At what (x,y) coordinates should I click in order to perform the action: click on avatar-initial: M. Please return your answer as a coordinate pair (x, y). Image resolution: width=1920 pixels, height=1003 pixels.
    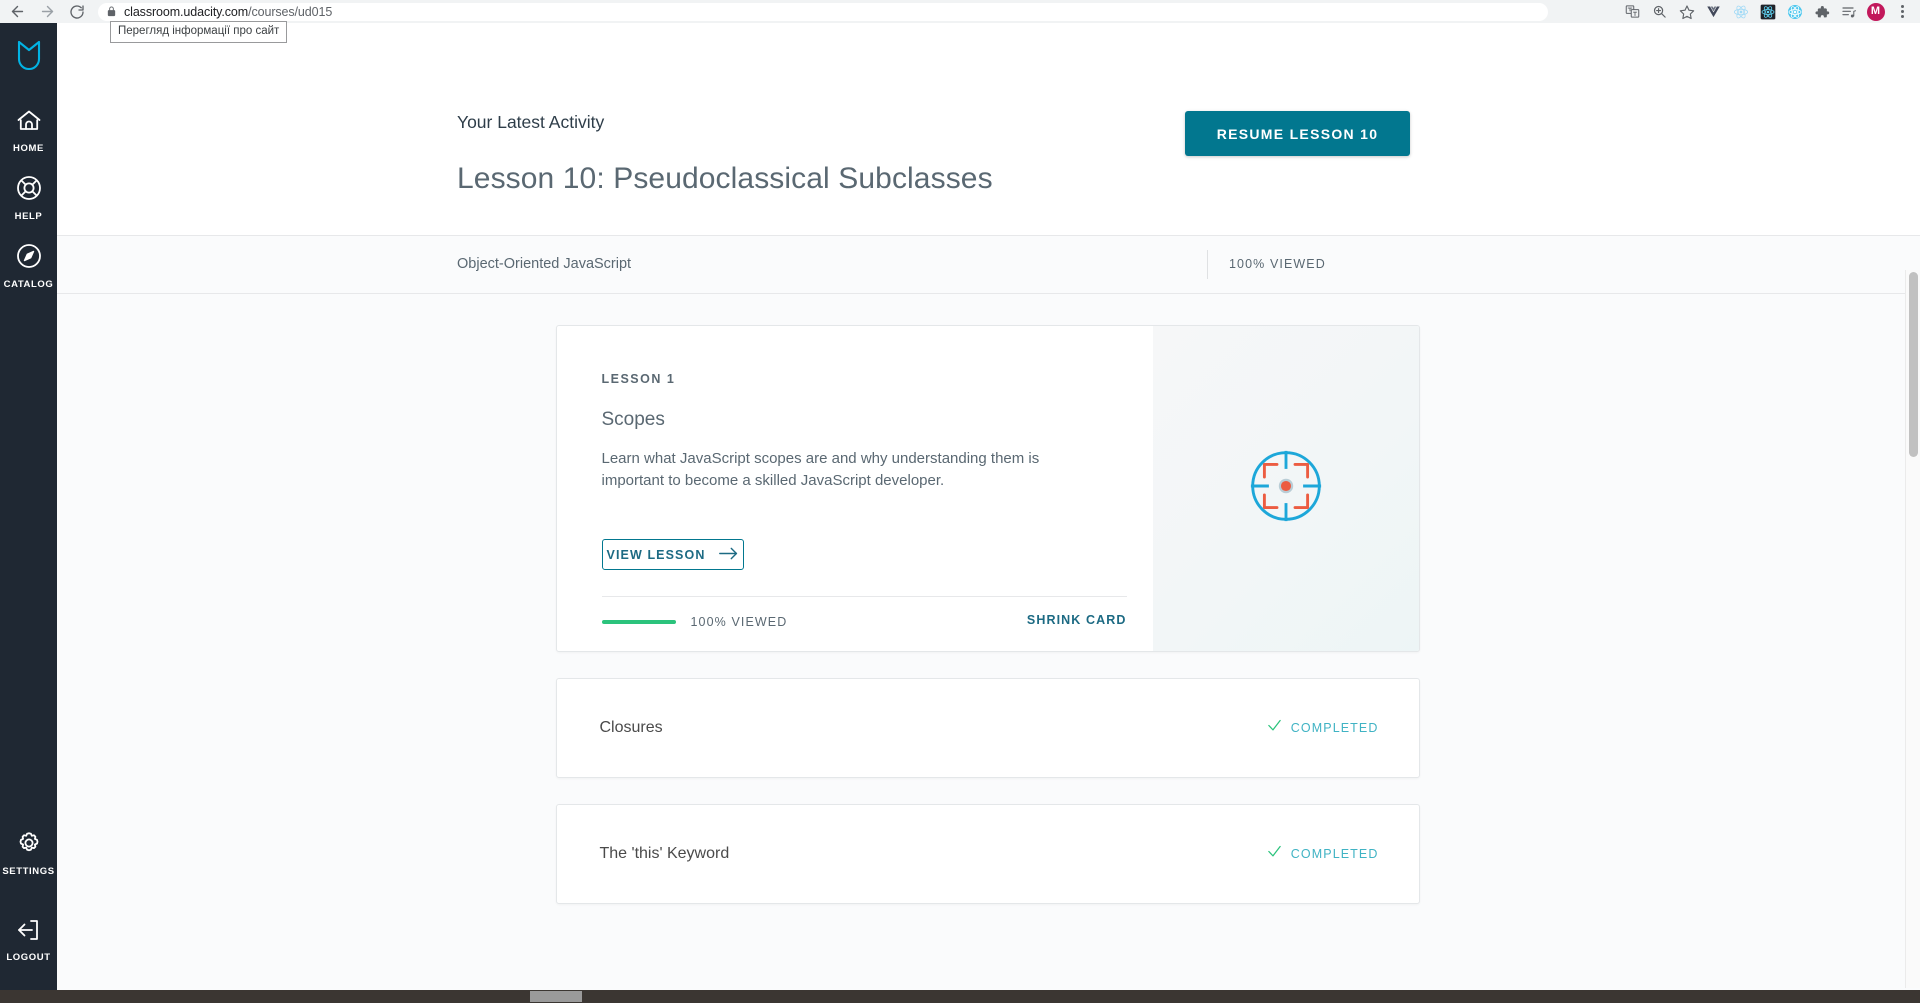
    Looking at the image, I should click on (1875, 11).